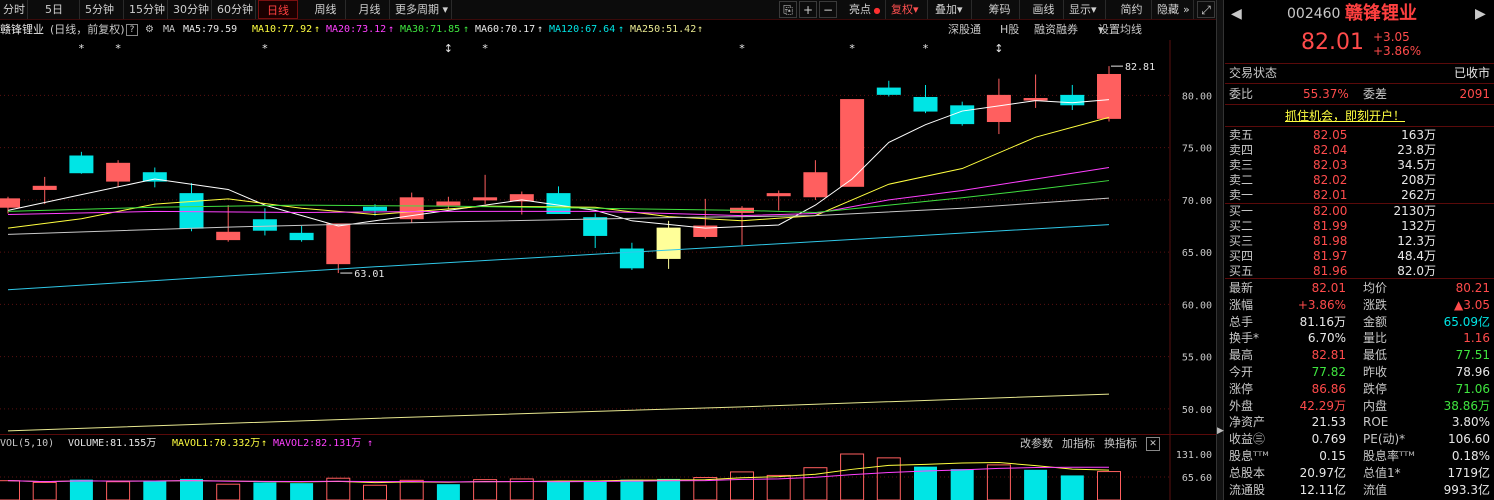 Image resolution: width=1494 pixels, height=500 pixels. What do you see at coordinates (1359, 180) in the screenshot?
I see `ask-row: 卖二 82.02 208万` at bounding box center [1359, 180].